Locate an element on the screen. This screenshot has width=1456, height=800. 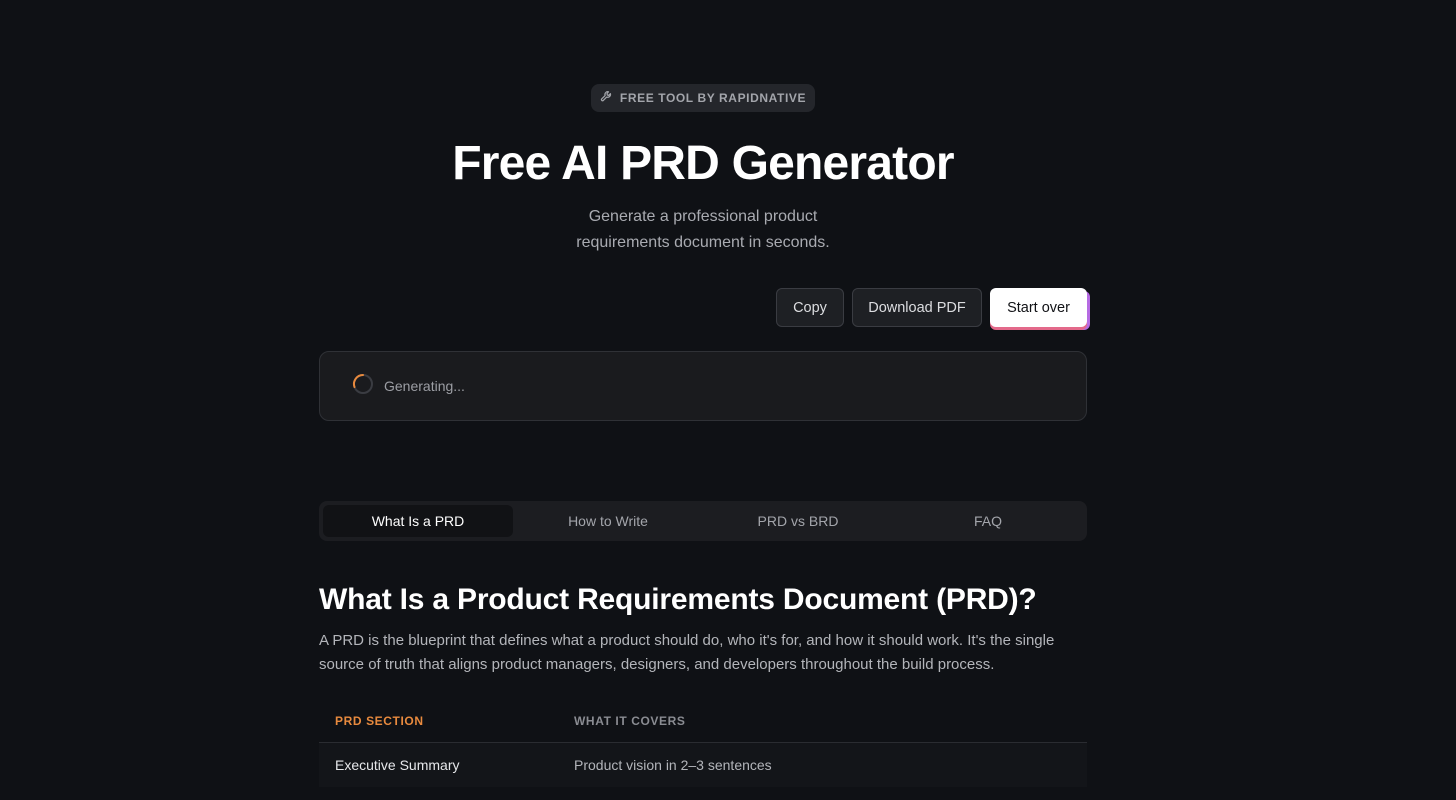
download-pdf-button: Download PDF is located at coordinates (917, 307).